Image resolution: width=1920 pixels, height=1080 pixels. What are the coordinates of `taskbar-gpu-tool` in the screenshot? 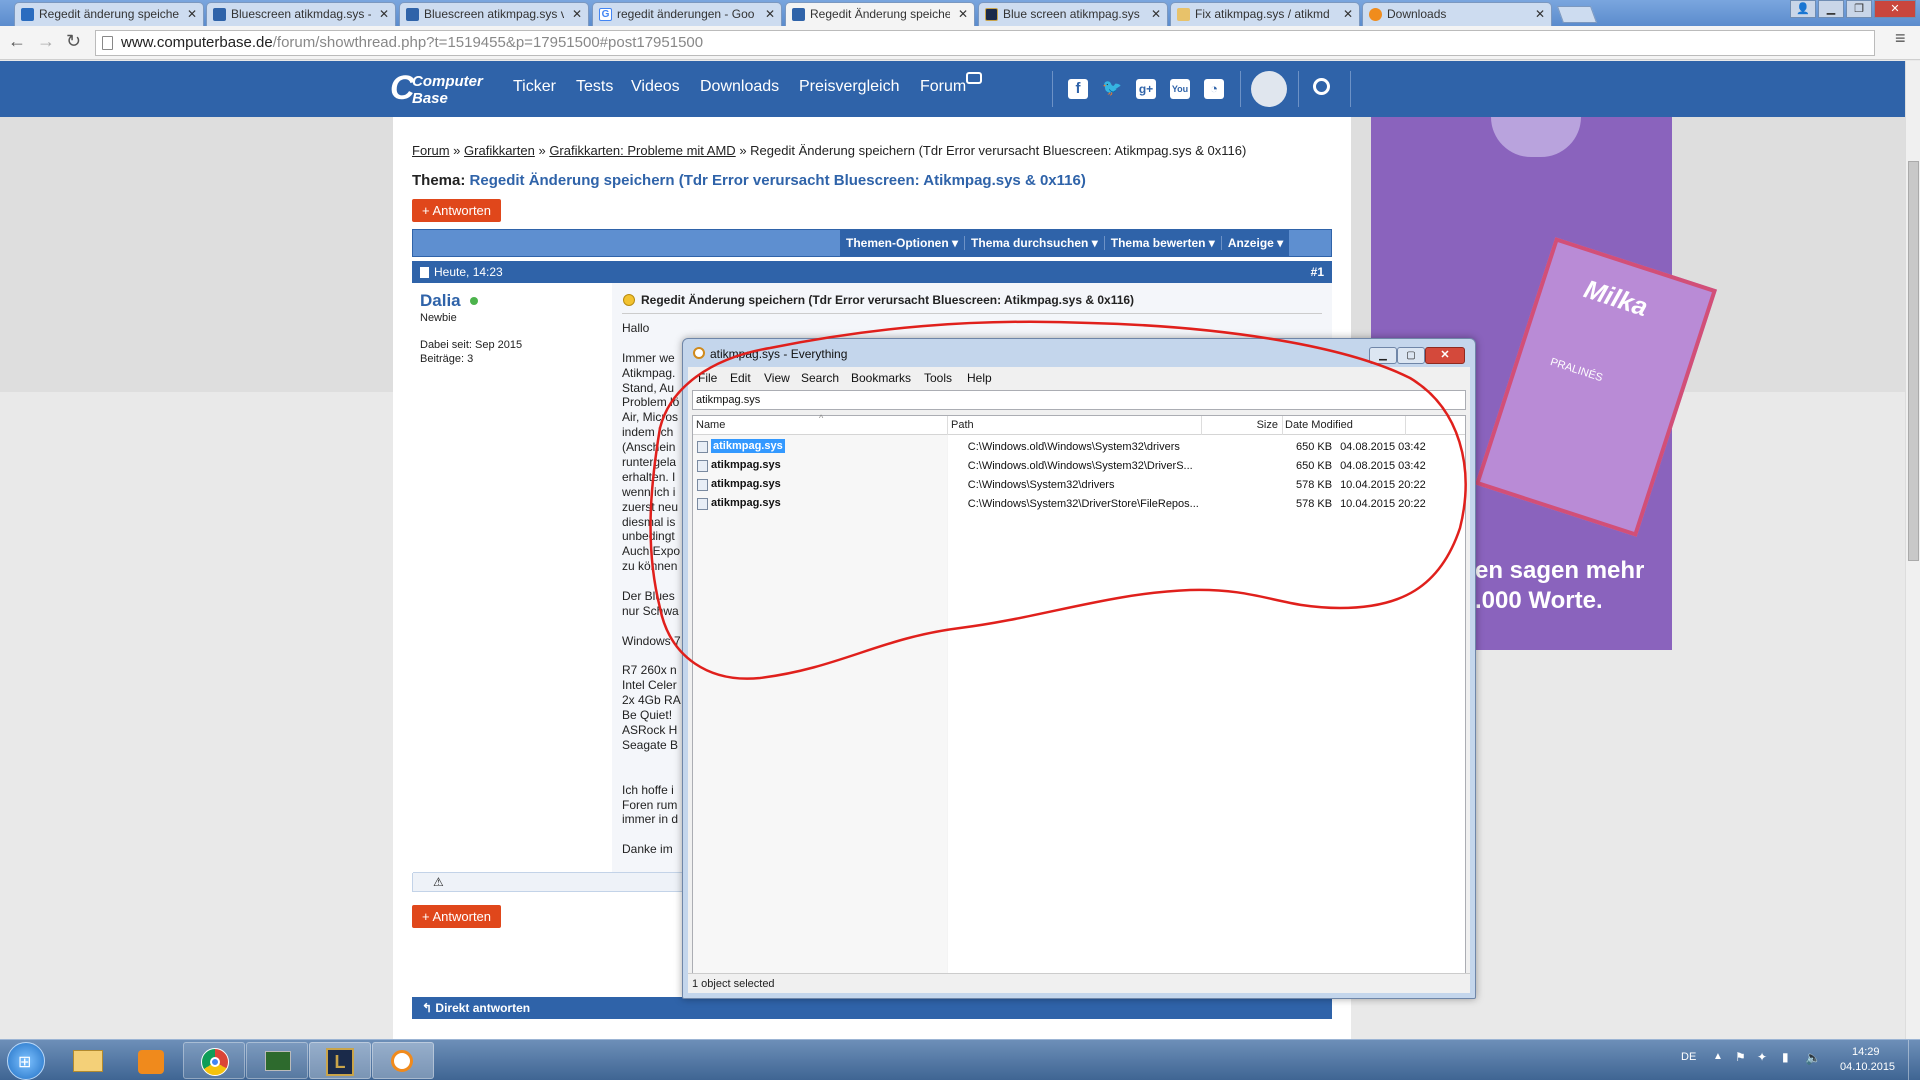 It's located at (277, 1060).